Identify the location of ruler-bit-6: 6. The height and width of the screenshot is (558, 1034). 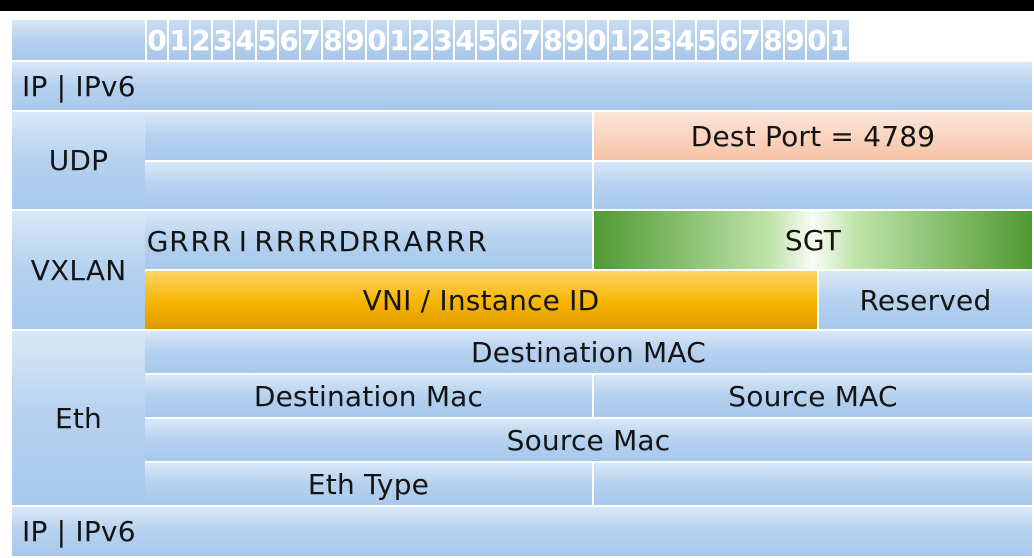
(290, 40).